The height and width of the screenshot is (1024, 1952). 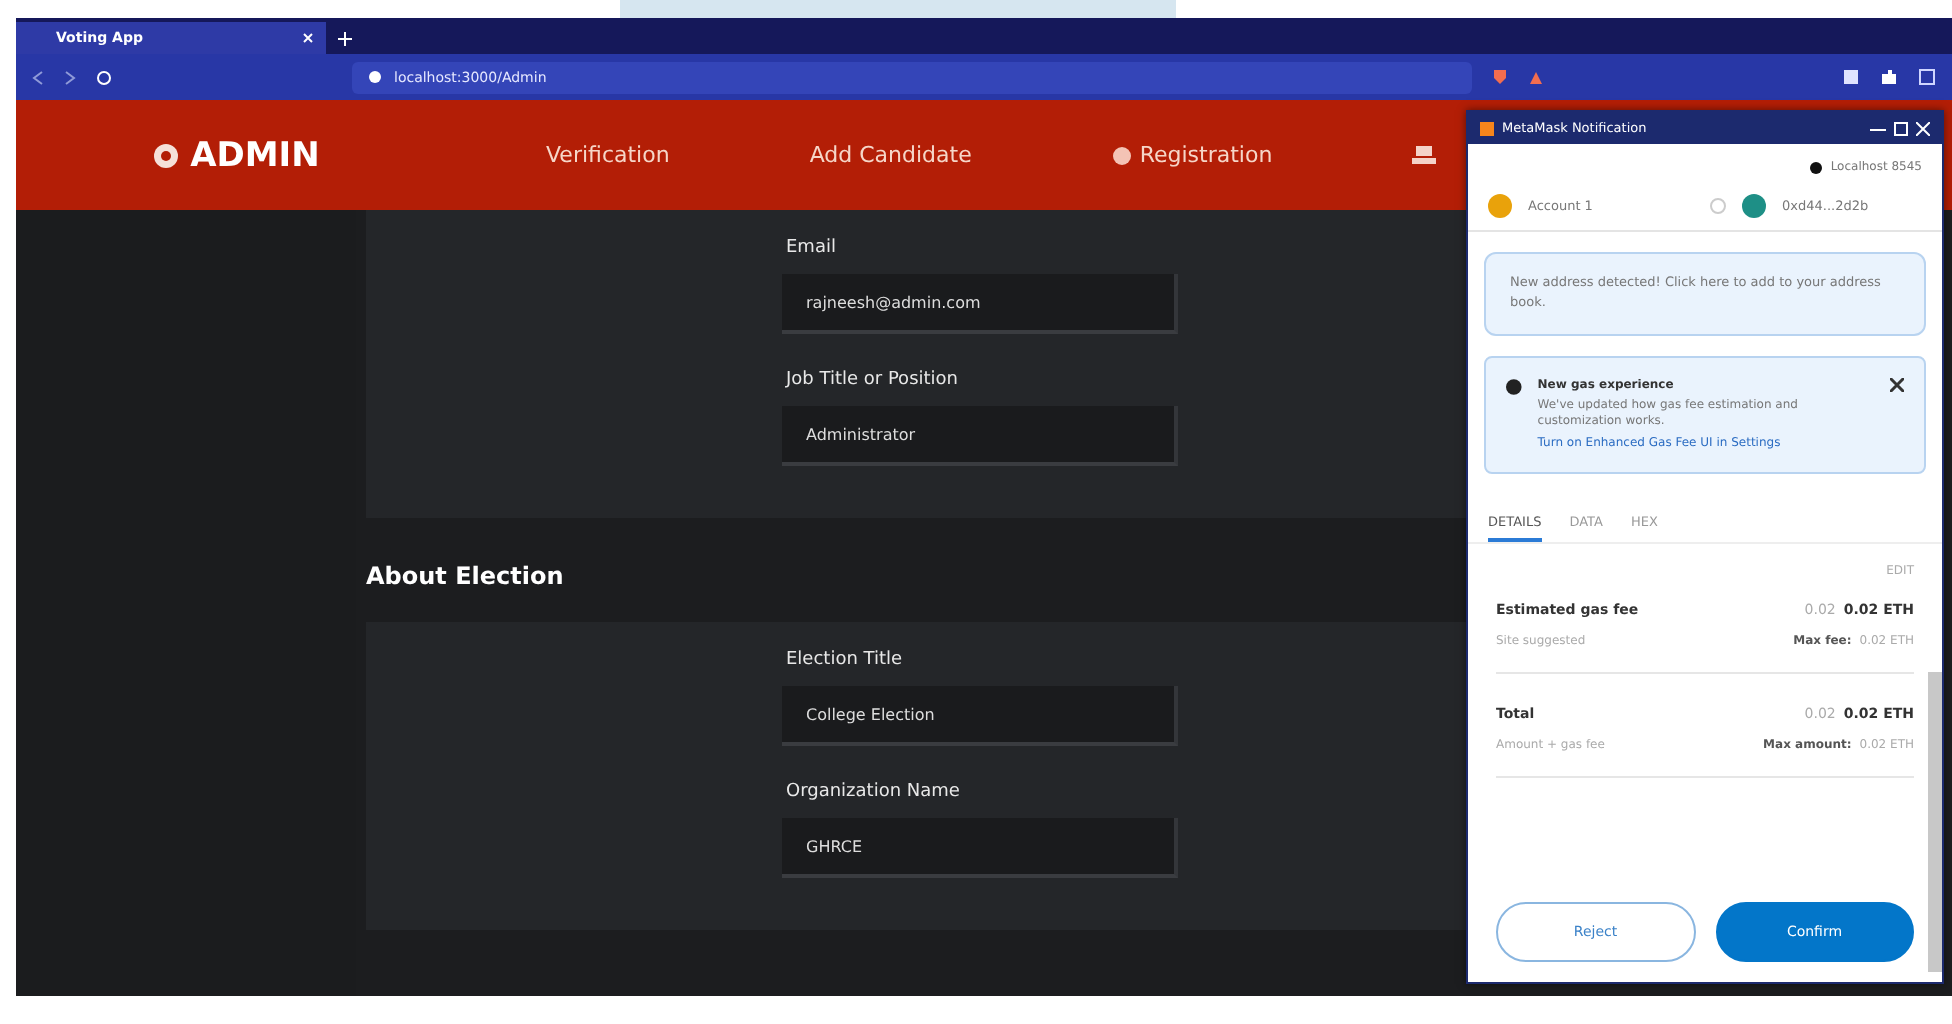 What do you see at coordinates (1935, 822) in the screenshot?
I see `scrollbar` at bounding box center [1935, 822].